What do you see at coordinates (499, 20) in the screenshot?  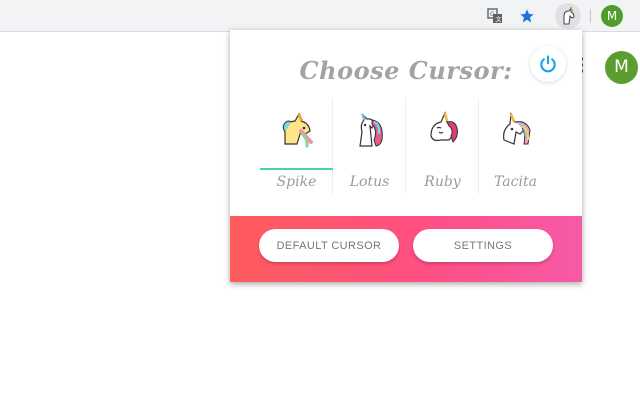 I see `svg-text: 文` at bounding box center [499, 20].